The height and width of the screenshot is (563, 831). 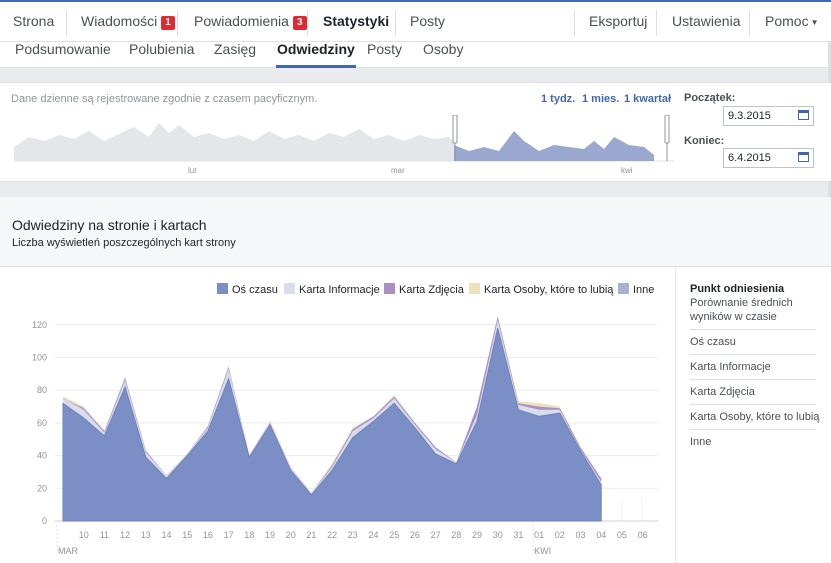 I want to click on caret-down-icon: ▼, so click(x=814, y=22).